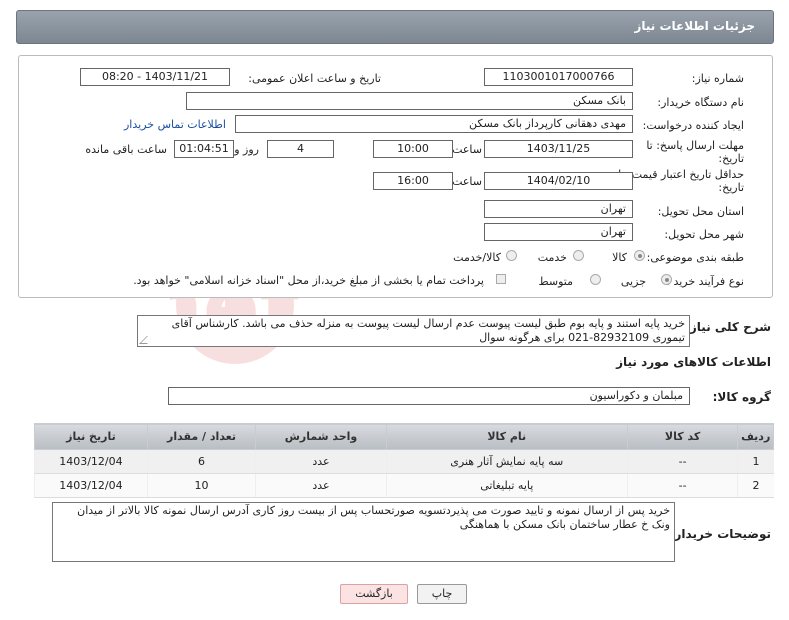  I want to click on item-quantity: 10, so click(201, 485).